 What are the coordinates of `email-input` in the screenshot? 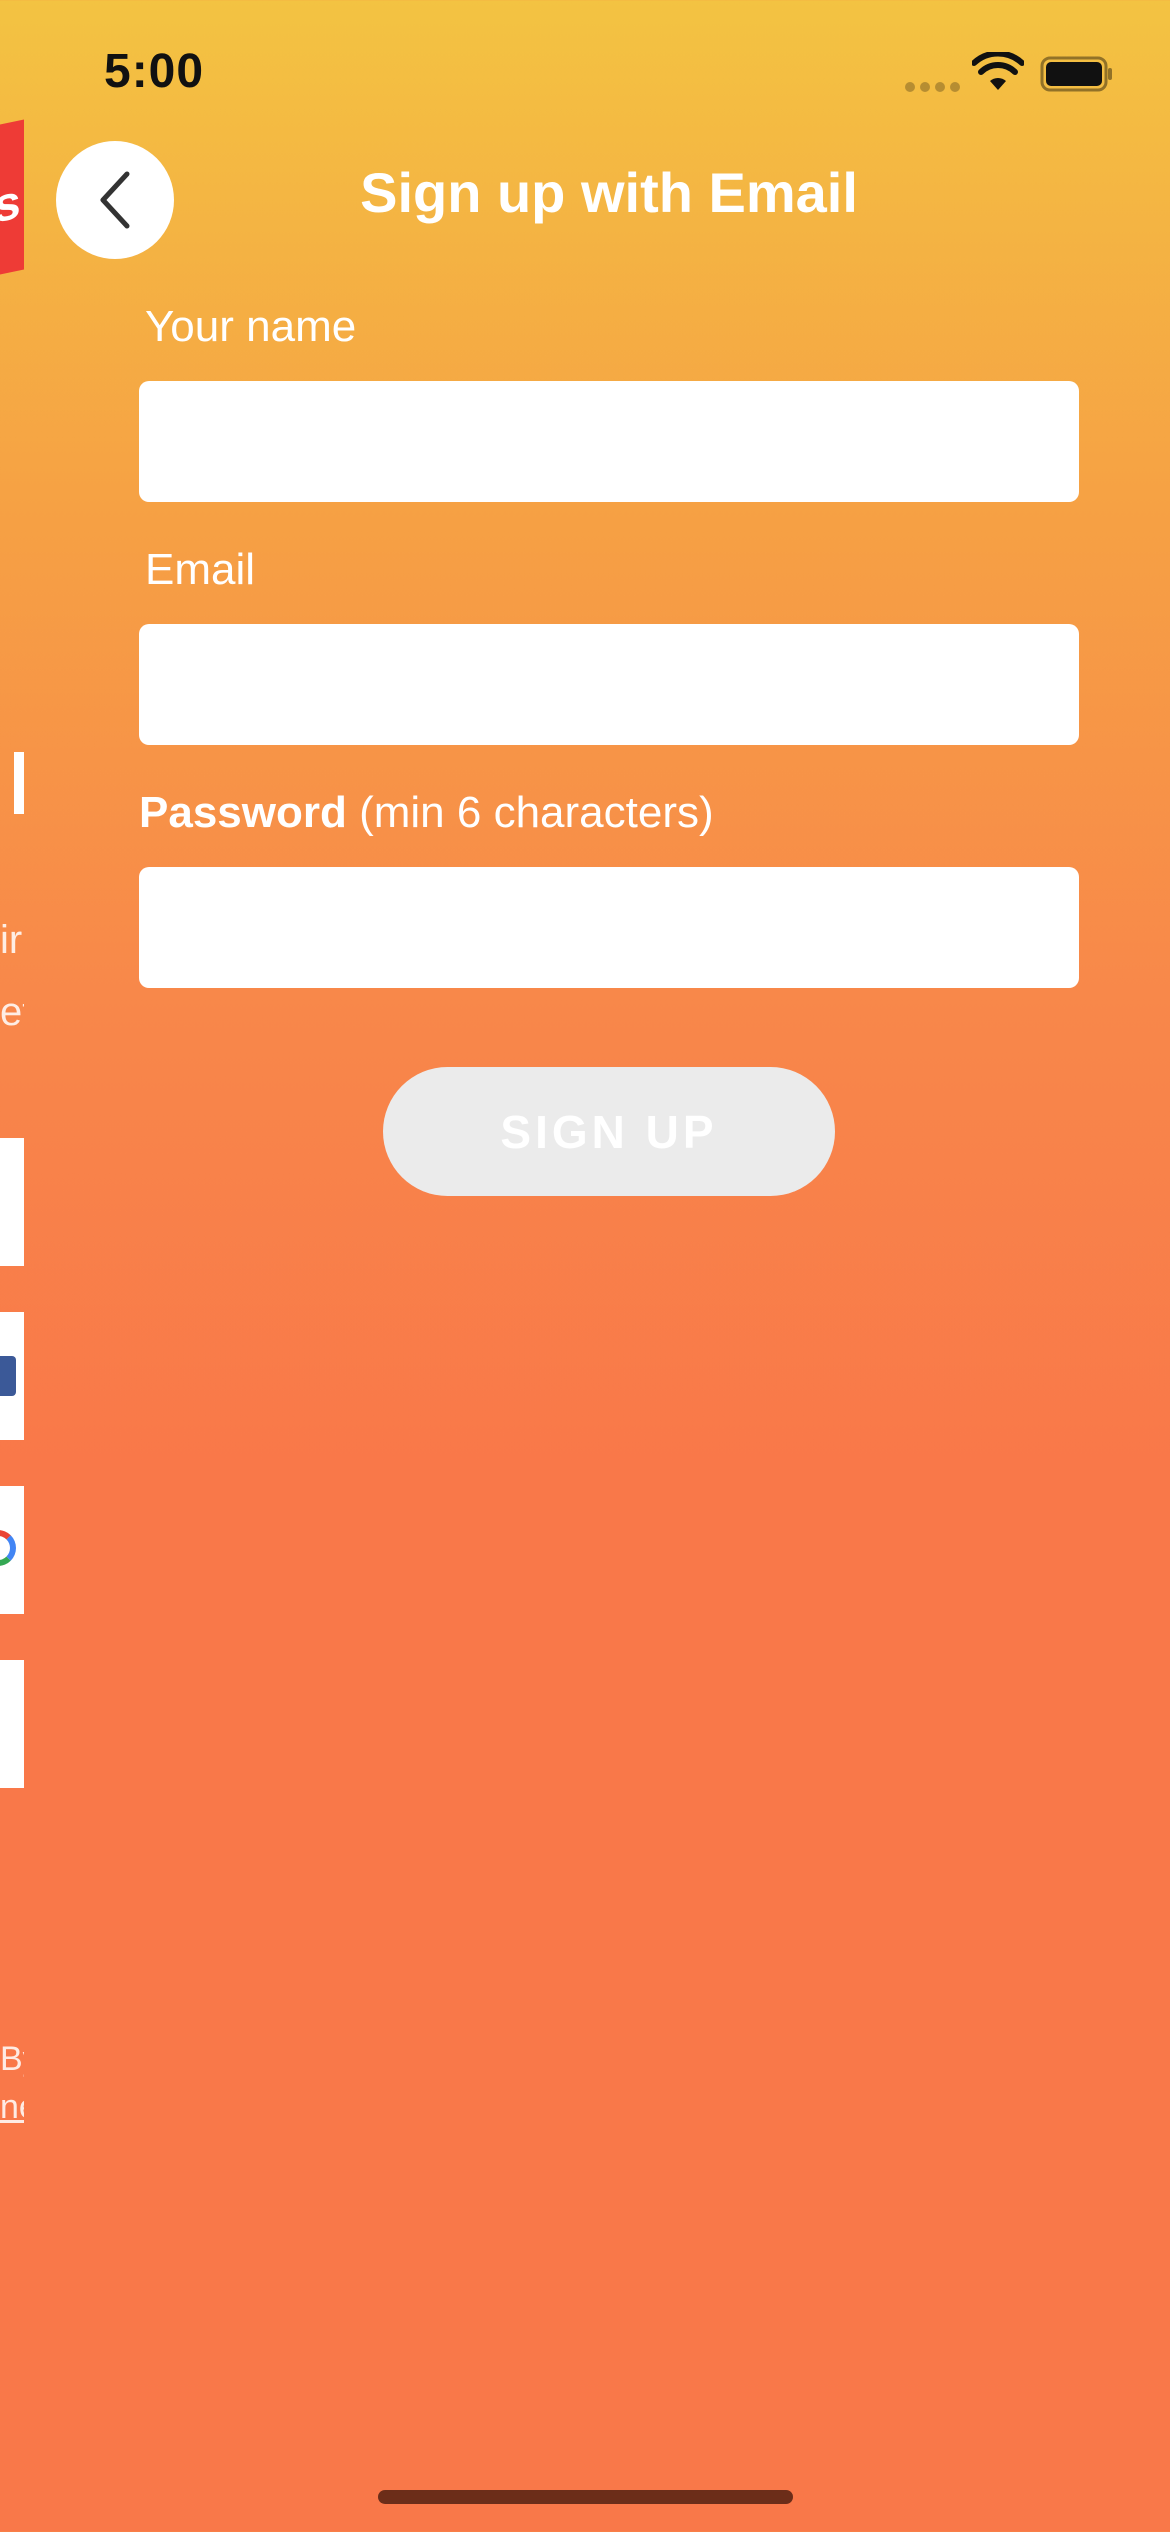 It's located at (609, 684).